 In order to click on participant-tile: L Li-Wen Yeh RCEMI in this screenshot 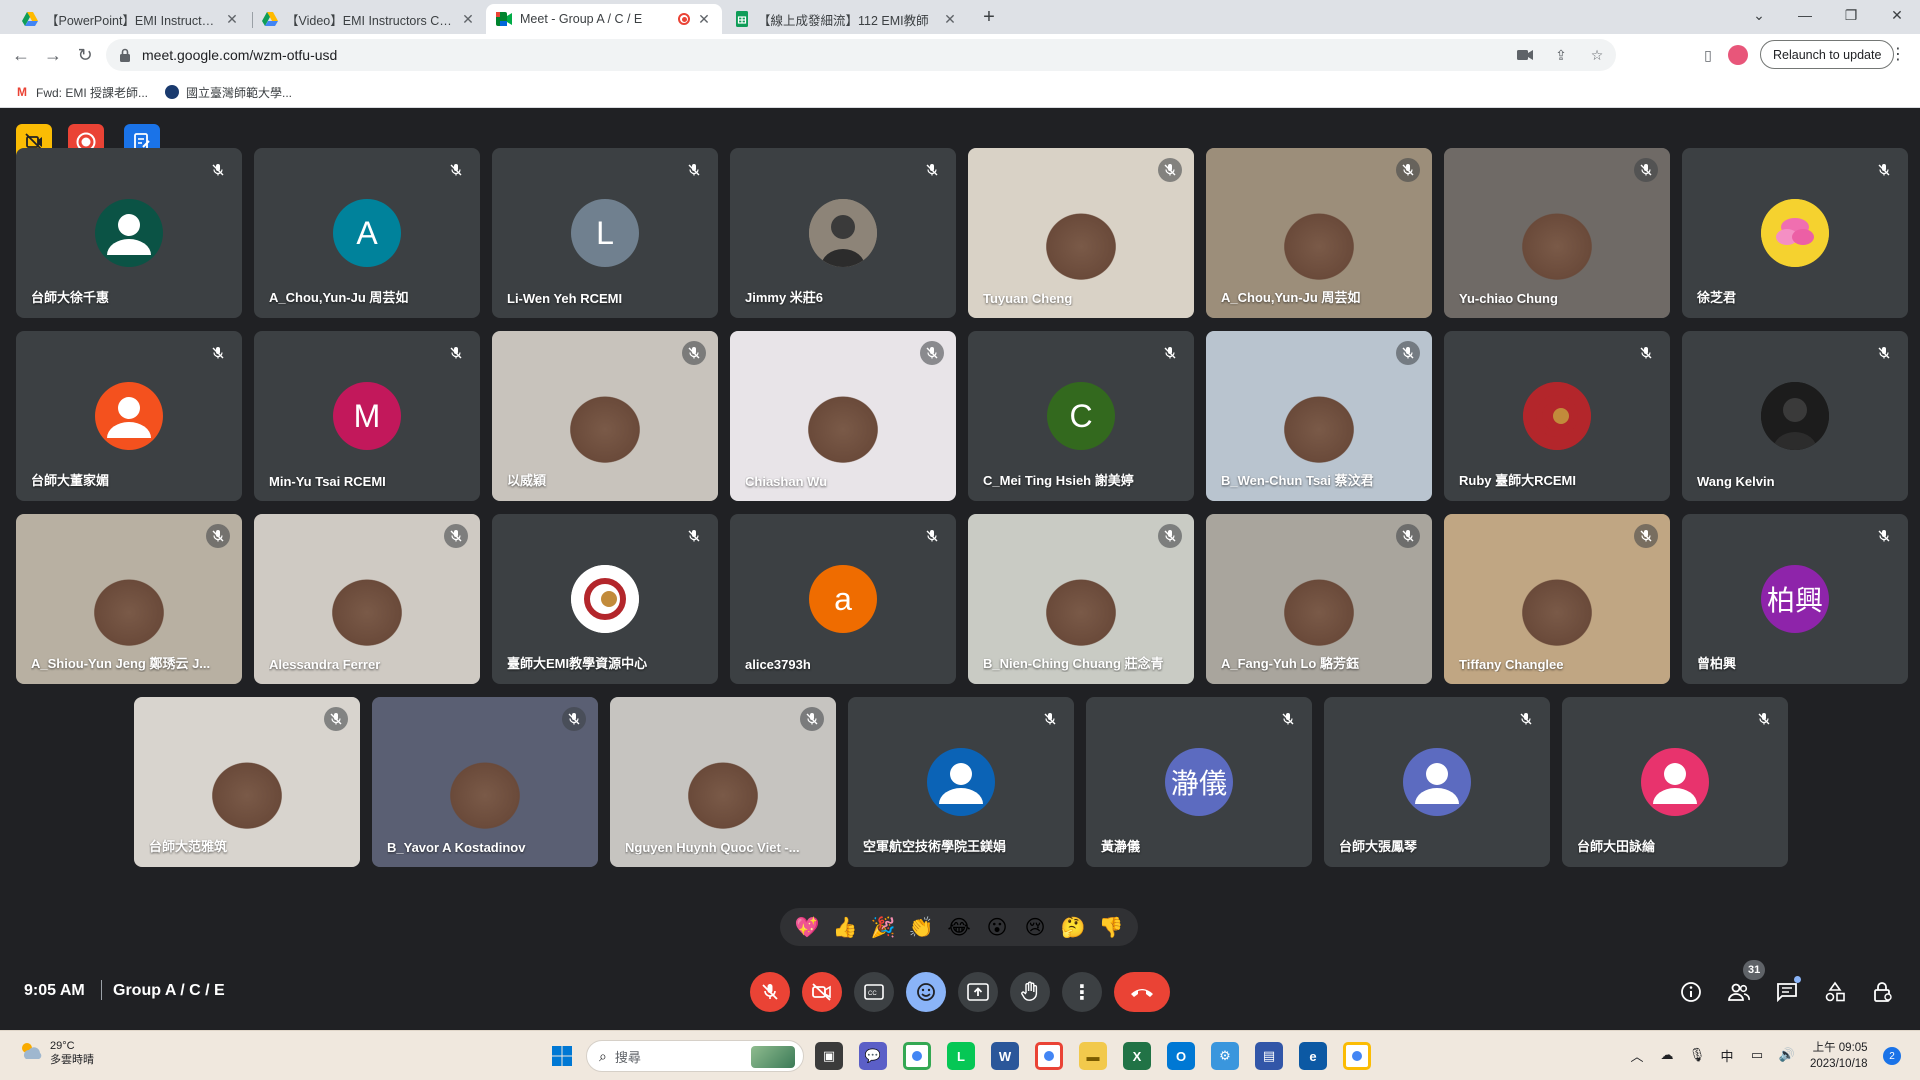, I will do `click(605, 233)`.